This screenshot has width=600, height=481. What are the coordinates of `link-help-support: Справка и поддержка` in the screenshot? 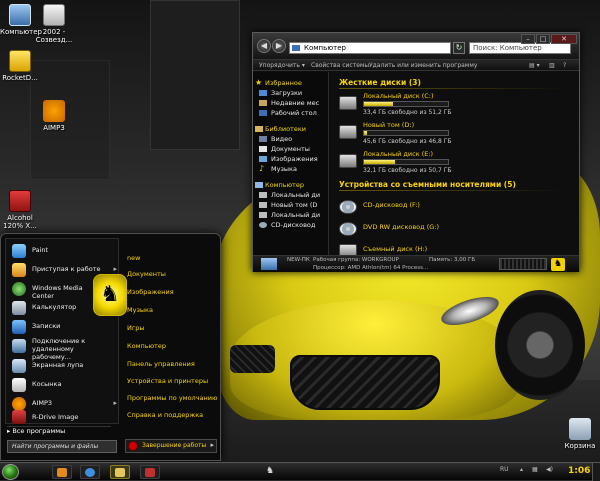 It's located at (165, 415).